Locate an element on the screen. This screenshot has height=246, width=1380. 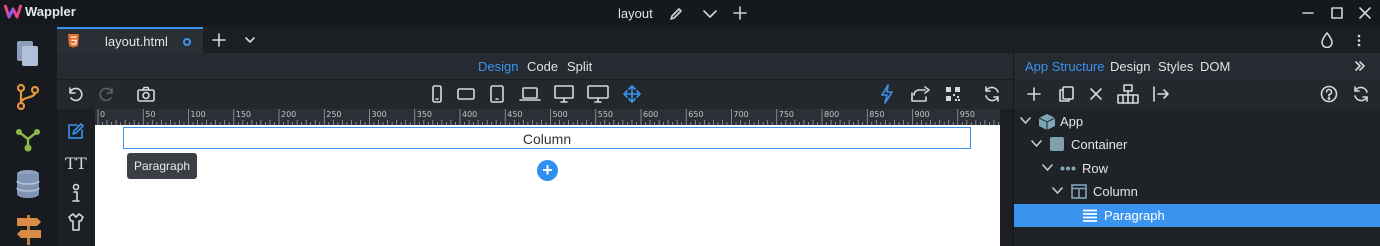
wrap-structure-icon is located at coordinates (1128, 94).